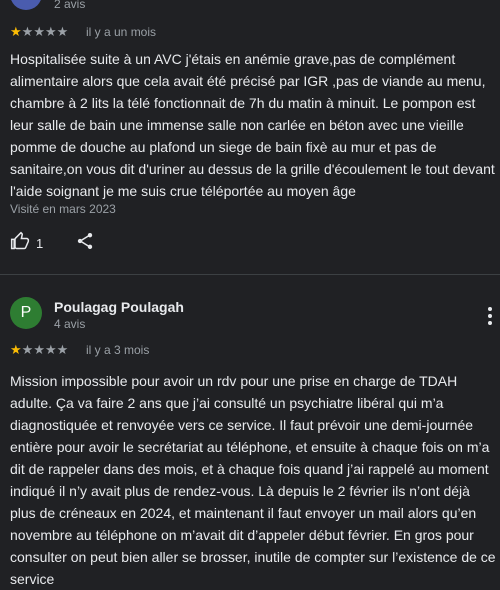  I want to click on reviewer-review-count: 2 avis, so click(70, 5).